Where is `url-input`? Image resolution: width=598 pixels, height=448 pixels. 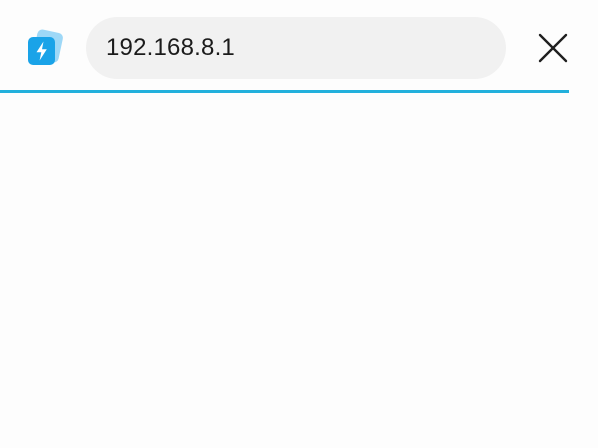 url-input is located at coordinates (296, 48).